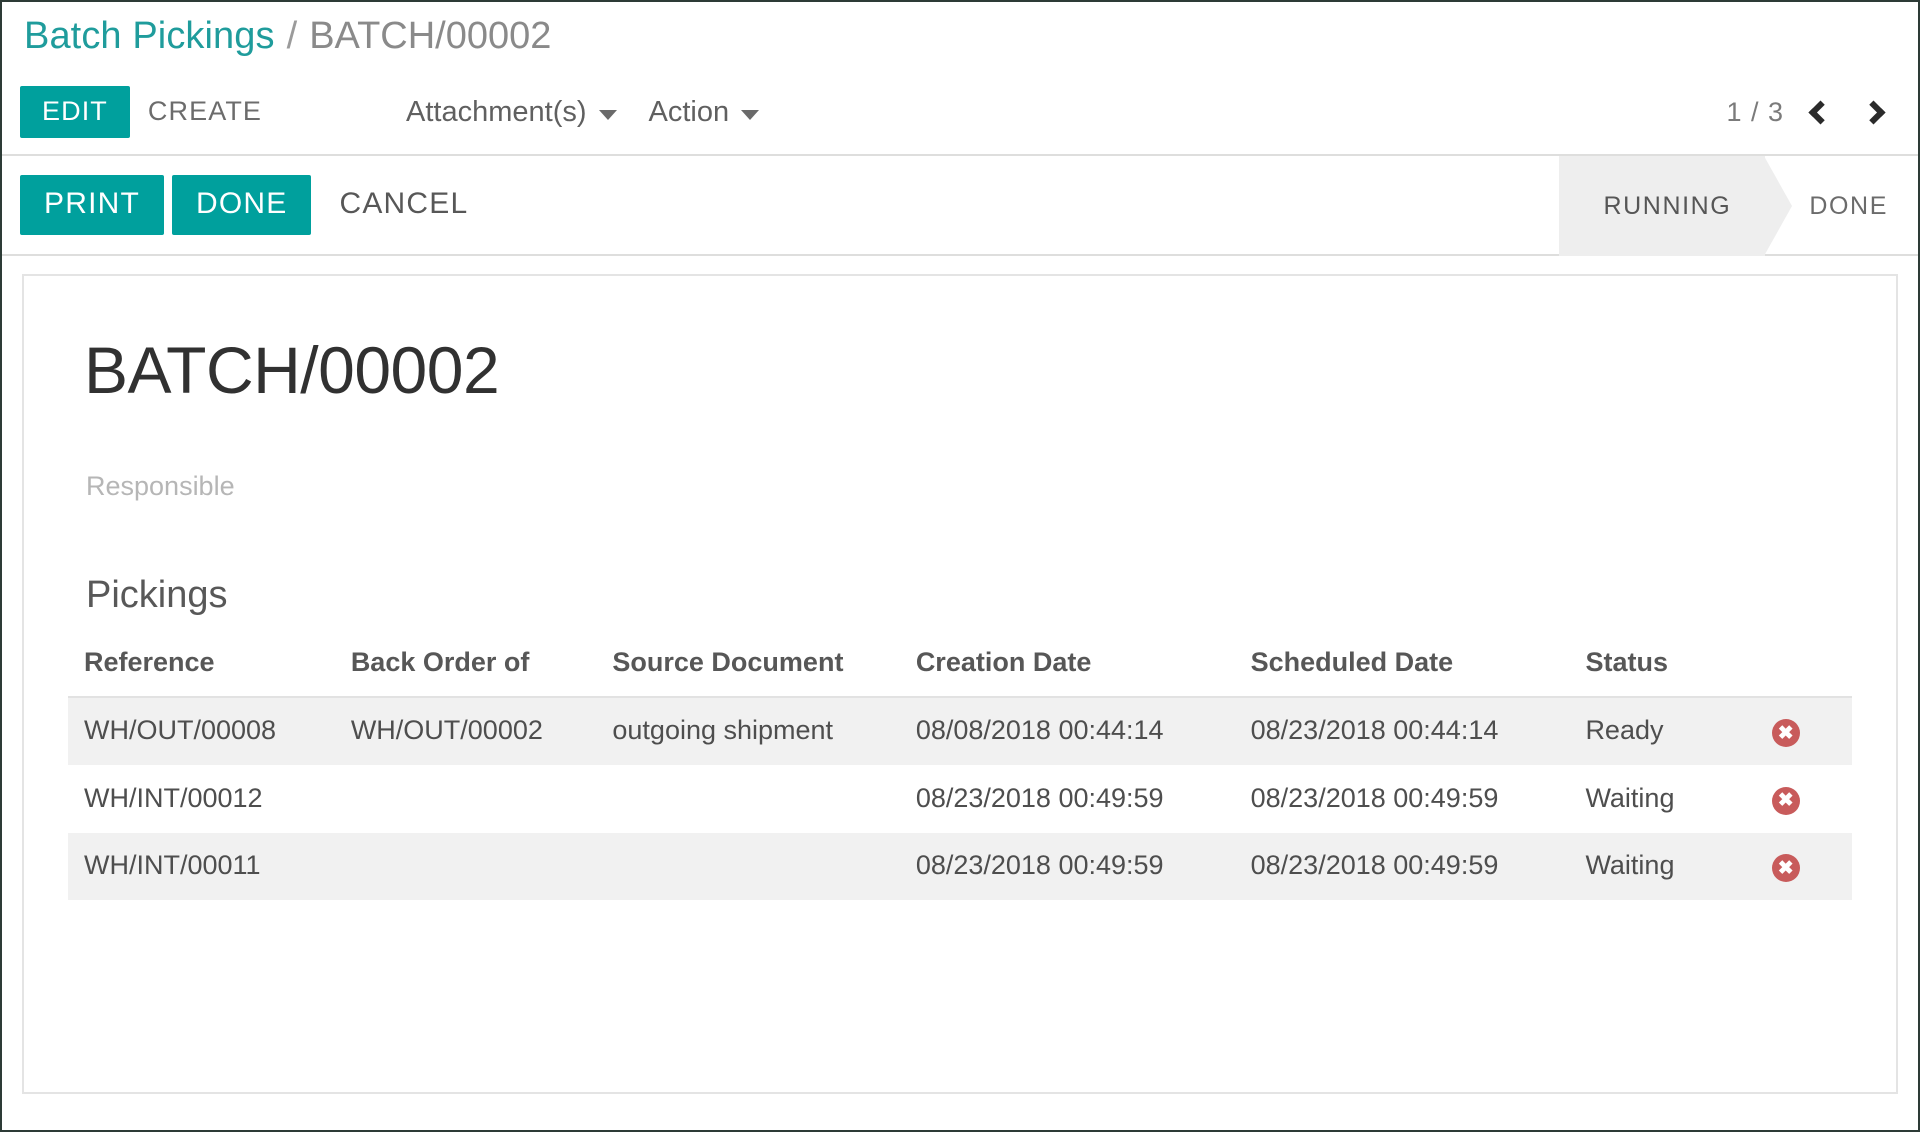 The width and height of the screenshot is (1920, 1132). I want to click on breadcrumb-root-link: Batch Pickings, so click(149, 36).